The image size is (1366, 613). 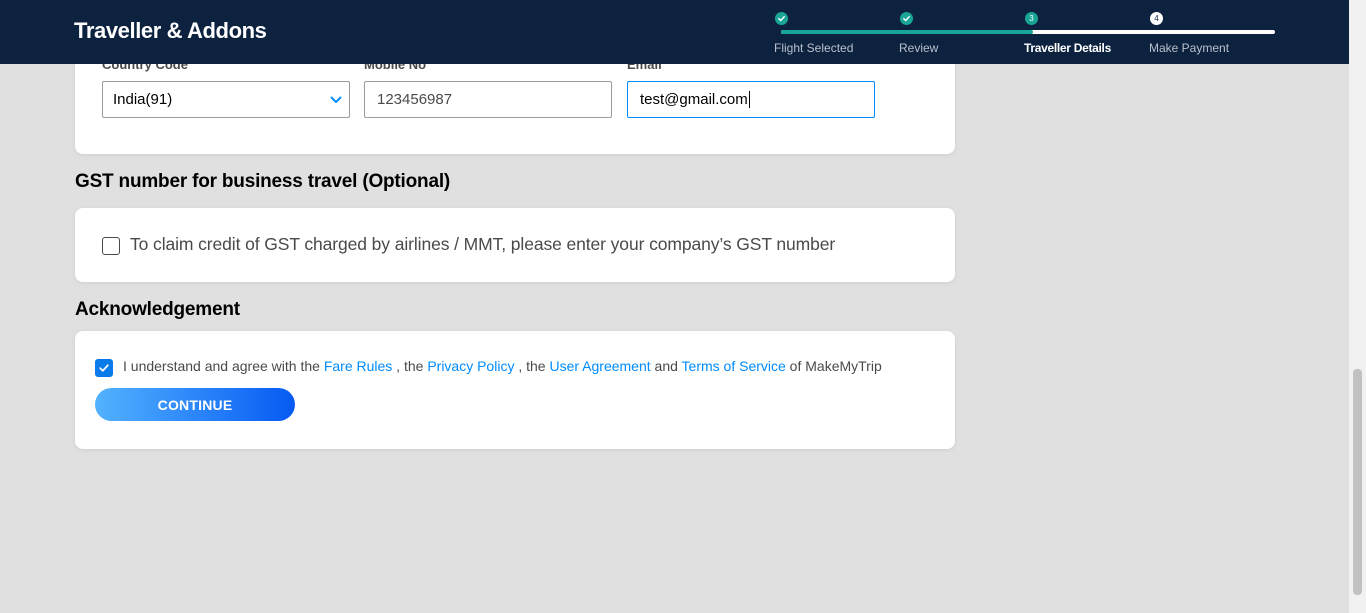 I want to click on gst-checkbox, so click(x=111, y=246).